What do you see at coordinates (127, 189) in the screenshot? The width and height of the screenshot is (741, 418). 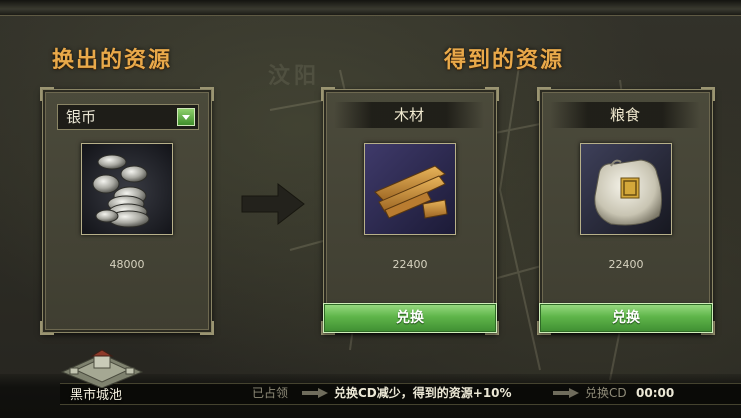 I see `silver-coins-icon` at bounding box center [127, 189].